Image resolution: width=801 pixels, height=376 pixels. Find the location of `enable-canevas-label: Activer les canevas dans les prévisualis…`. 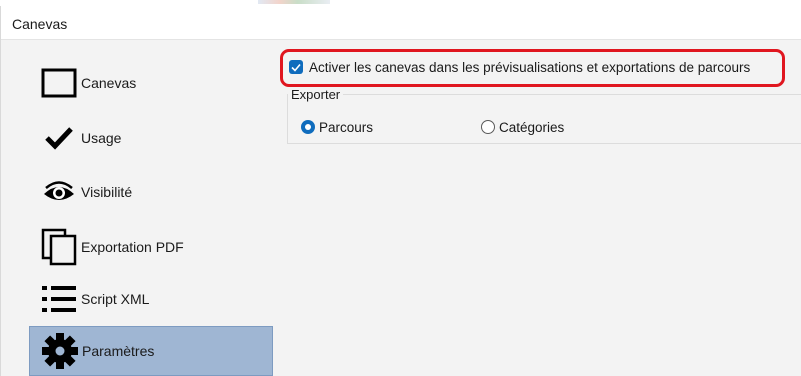

enable-canevas-label: Activer les canevas dans les prévisualis… is located at coordinates (529, 67).